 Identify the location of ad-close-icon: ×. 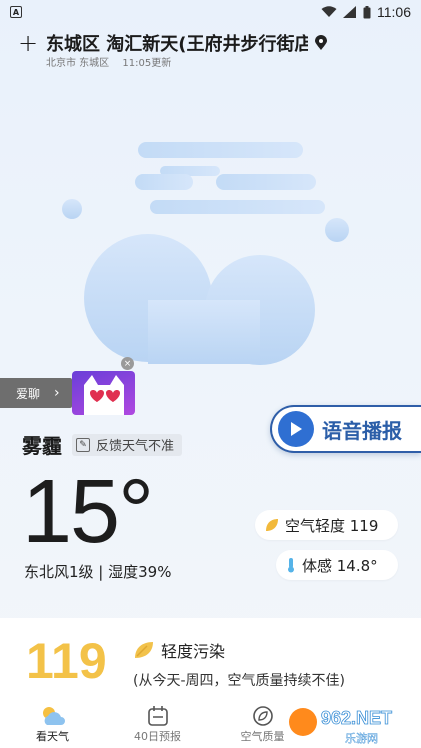
(127, 363).